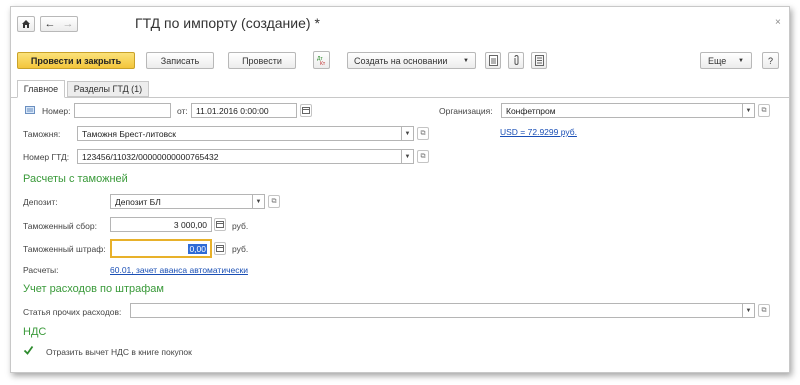  I want to click on customs-label: Таможня:, so click(42, 134).